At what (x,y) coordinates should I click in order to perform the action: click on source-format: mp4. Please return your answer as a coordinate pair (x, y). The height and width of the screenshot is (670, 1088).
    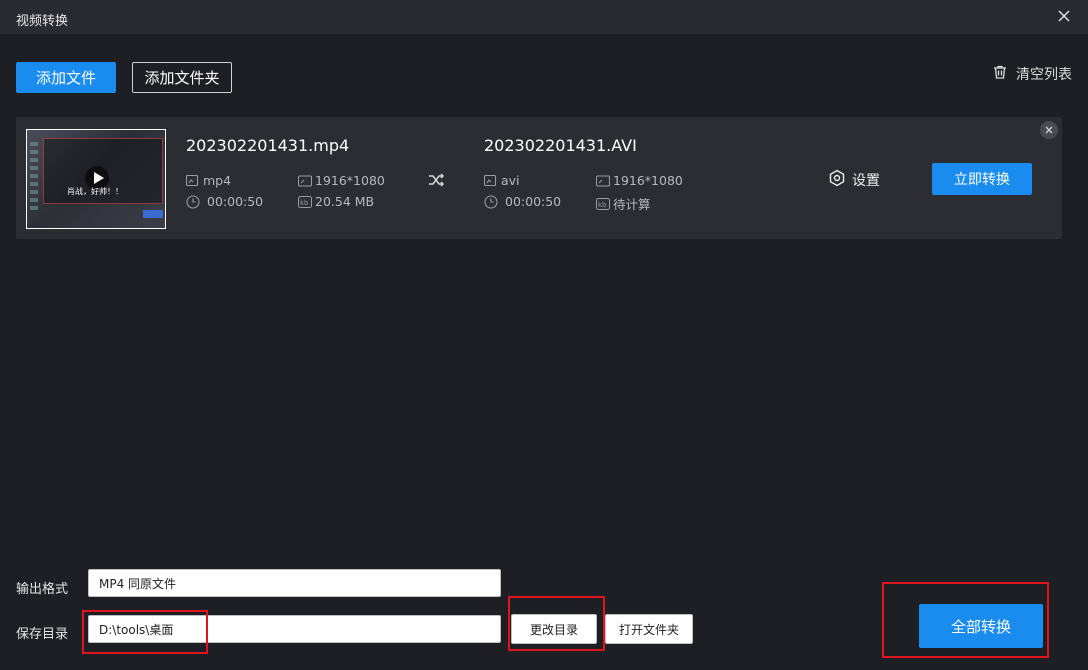
    Looking at the image, I should click on (208, 180).